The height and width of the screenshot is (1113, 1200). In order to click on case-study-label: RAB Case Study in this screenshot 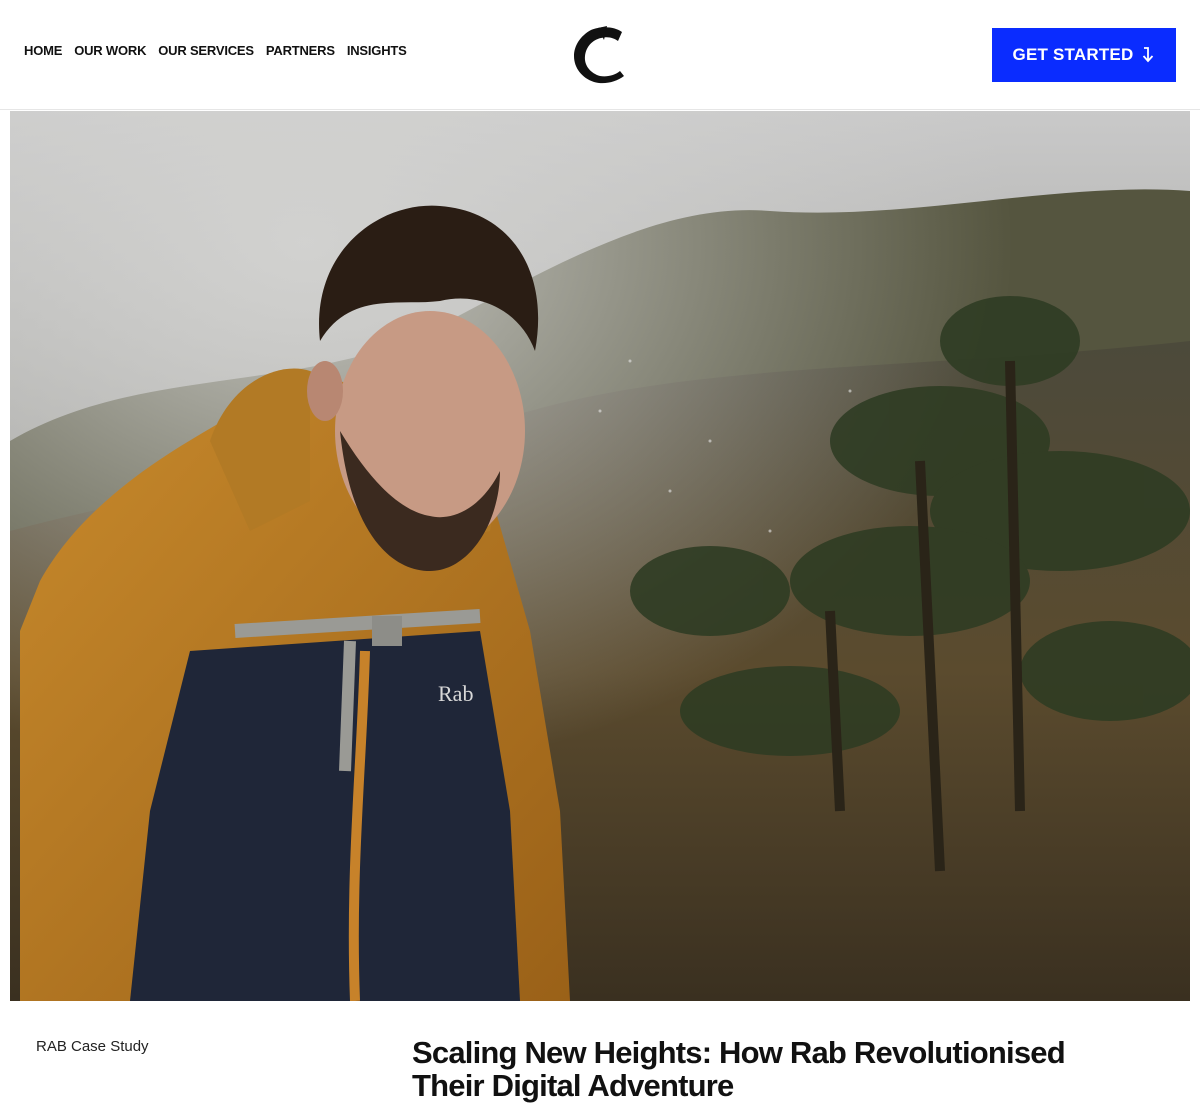, I will do `click(92, 1046)`.